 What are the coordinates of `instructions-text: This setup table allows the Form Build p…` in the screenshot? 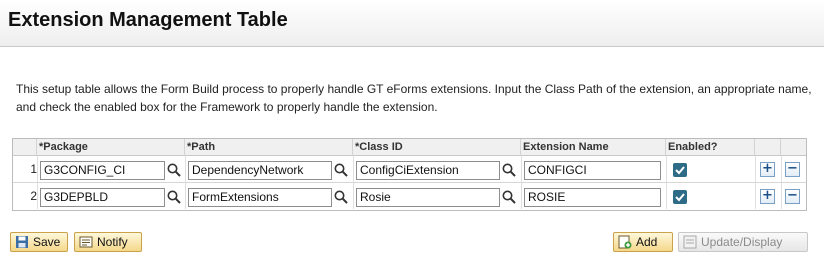 It's located at (414, 98).